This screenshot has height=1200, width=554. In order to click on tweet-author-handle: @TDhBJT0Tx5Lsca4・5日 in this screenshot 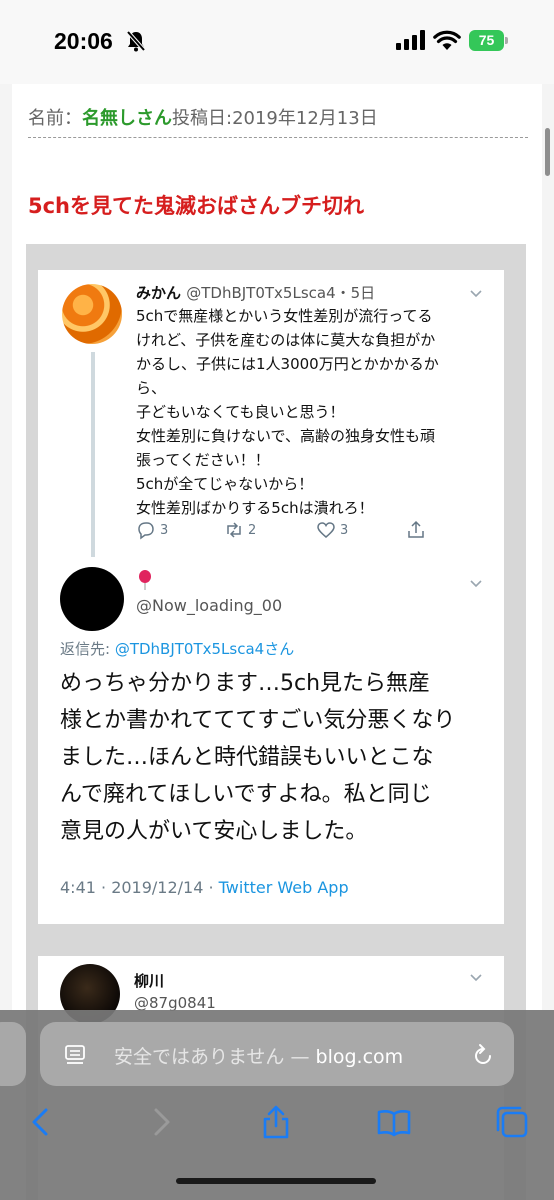, I will do `click(281, 293)`.